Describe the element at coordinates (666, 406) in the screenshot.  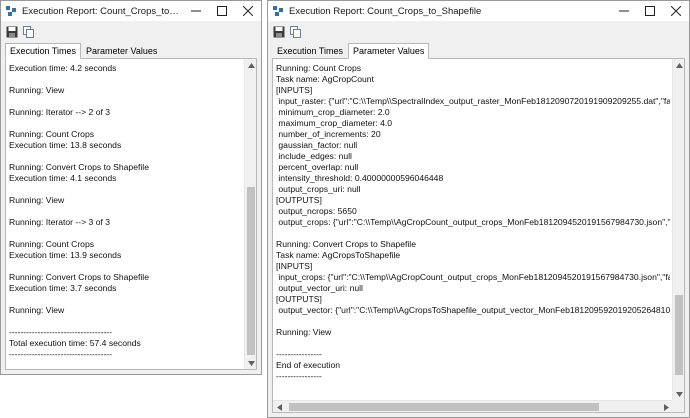
I see `scroll-right-icon` at that location.